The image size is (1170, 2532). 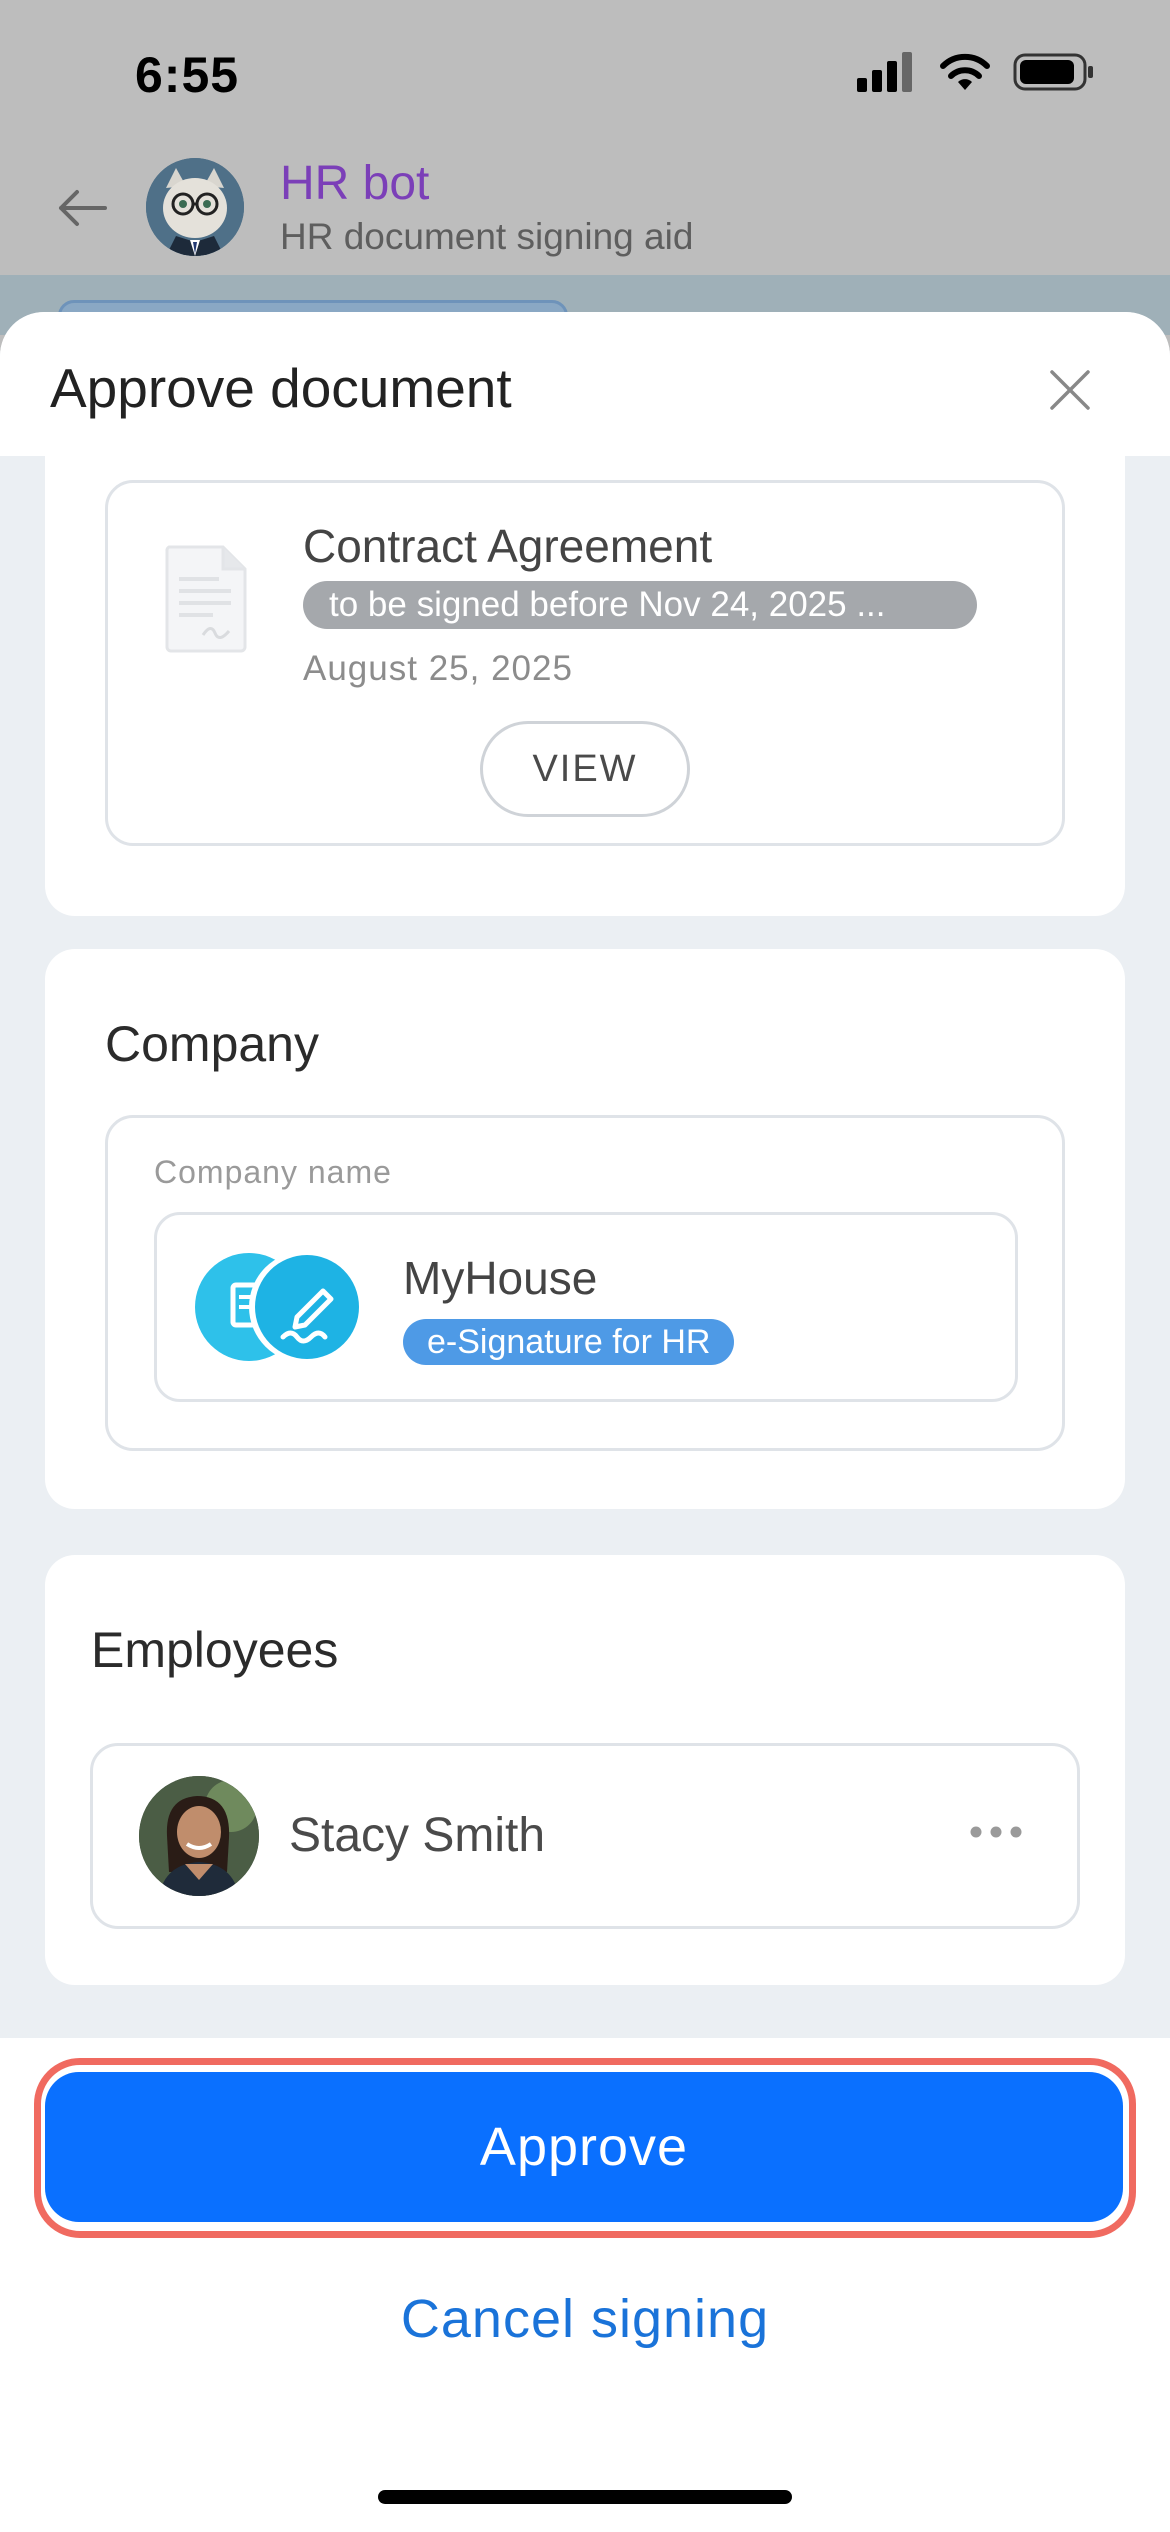 I want to click on sheet-header: Approve document, so click(x=585, y=384).